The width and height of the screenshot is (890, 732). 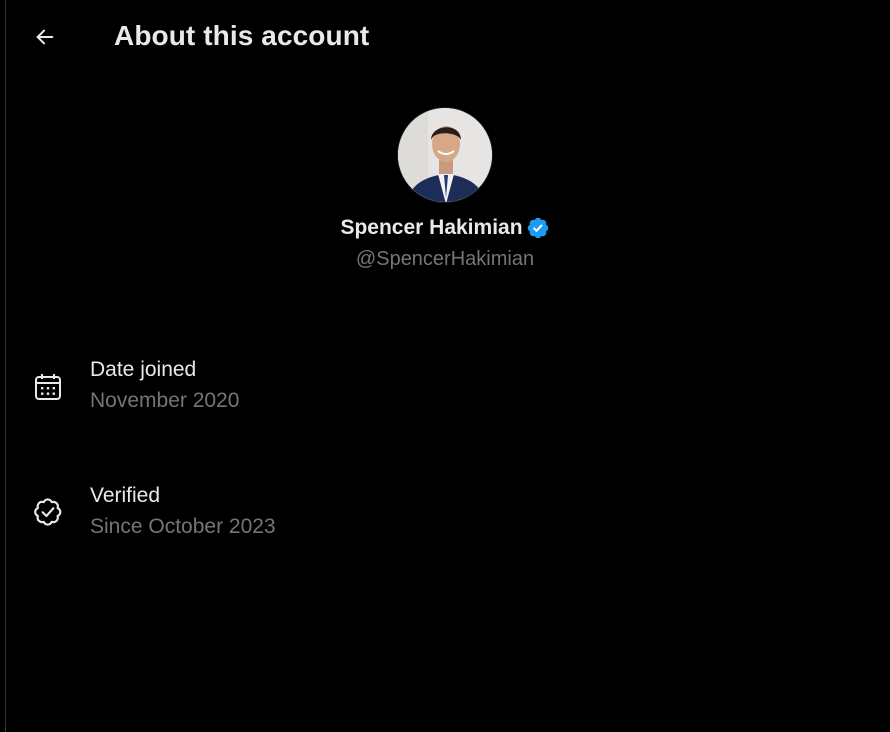 I want to click on date-joined-value: November 2020, so click(x=165, y=400).